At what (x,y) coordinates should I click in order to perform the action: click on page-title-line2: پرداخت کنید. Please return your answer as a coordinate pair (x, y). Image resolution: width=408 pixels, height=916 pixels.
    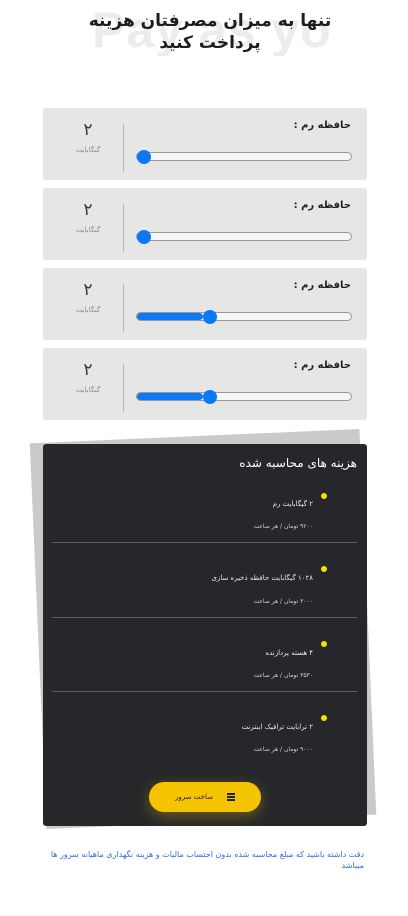
    Looking at the image, I should click on (210, 43).